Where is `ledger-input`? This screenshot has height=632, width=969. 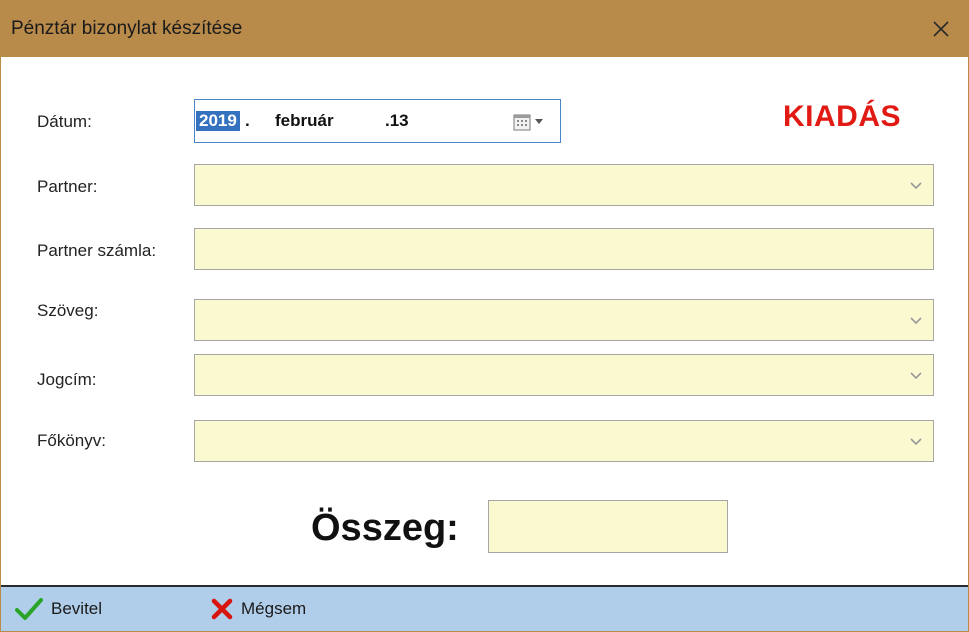
ledger-input is located at coordinates (564, 441).